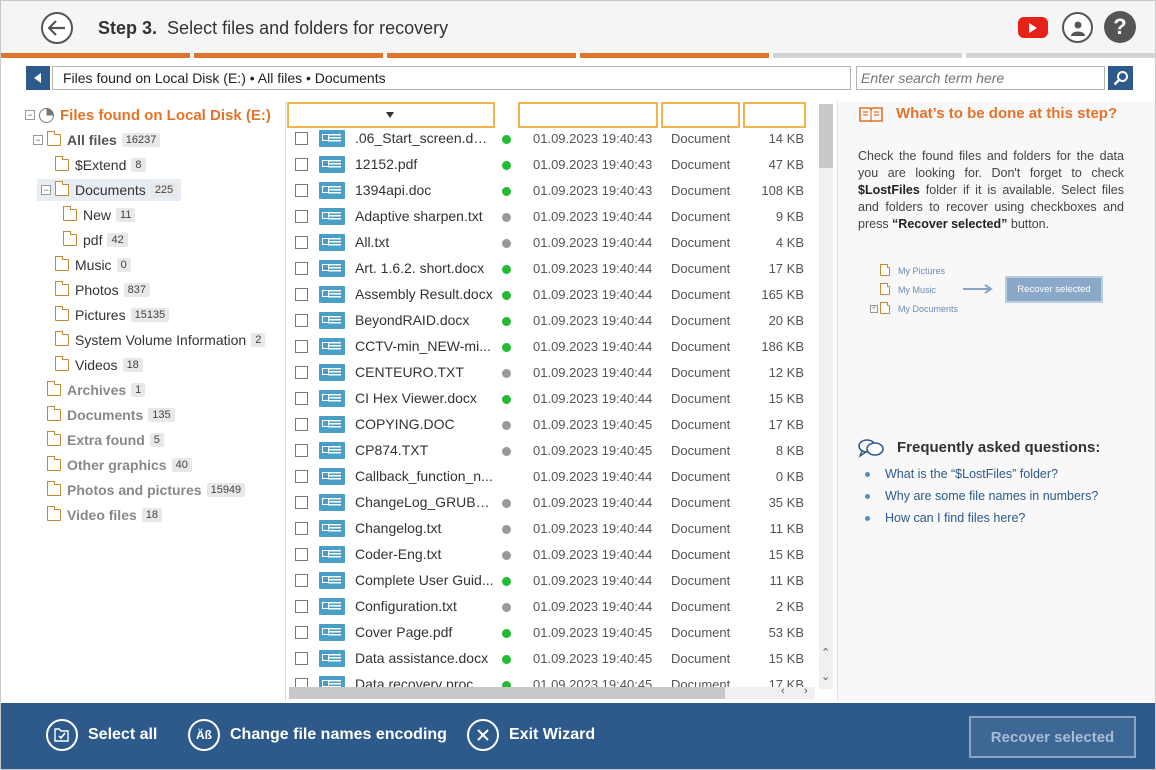 The height and width of the screenshot is (770, 1156). I want to click on back-button, so click(57, 28).